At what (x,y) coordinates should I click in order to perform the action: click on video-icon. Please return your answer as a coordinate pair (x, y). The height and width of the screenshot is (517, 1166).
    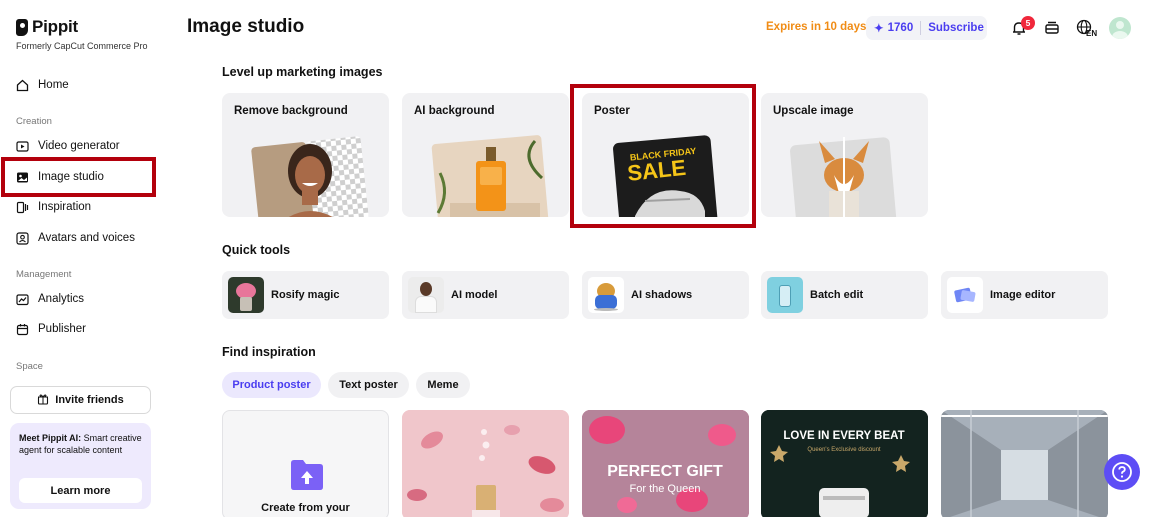
    Looking at the image, I should click on (22, 146).